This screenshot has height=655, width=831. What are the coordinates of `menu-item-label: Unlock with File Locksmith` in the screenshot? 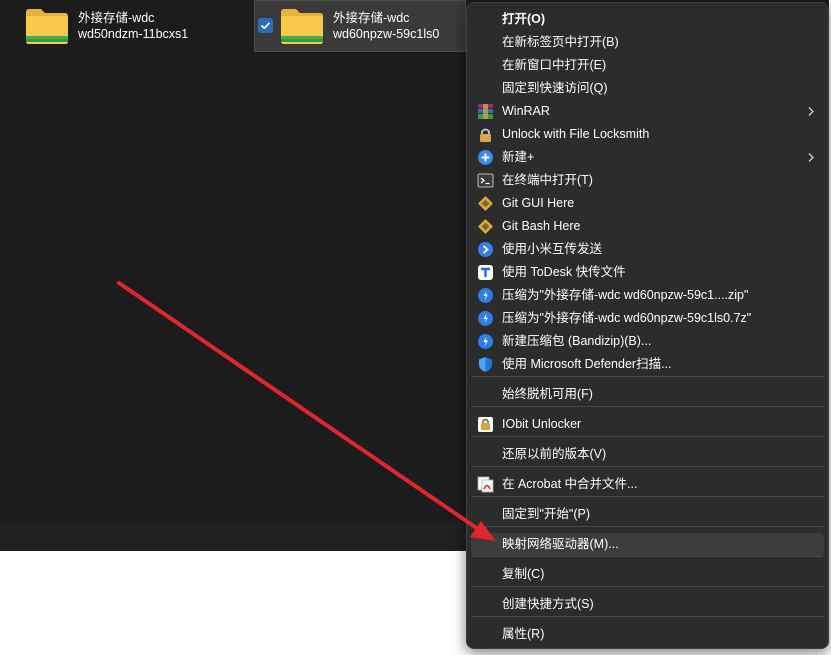 It's located at (576, 134).